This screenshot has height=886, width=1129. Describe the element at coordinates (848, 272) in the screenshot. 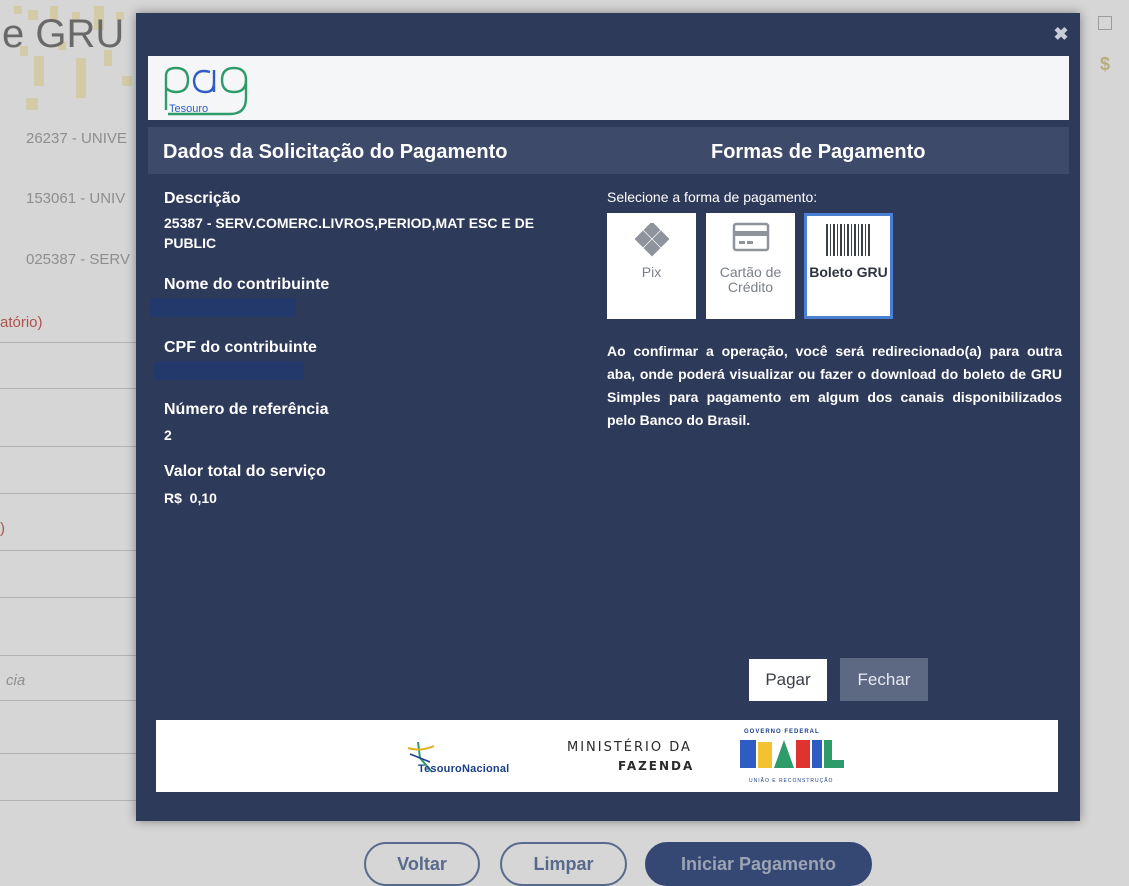

I see `payment-option-label: Boleto GRU` at that location.